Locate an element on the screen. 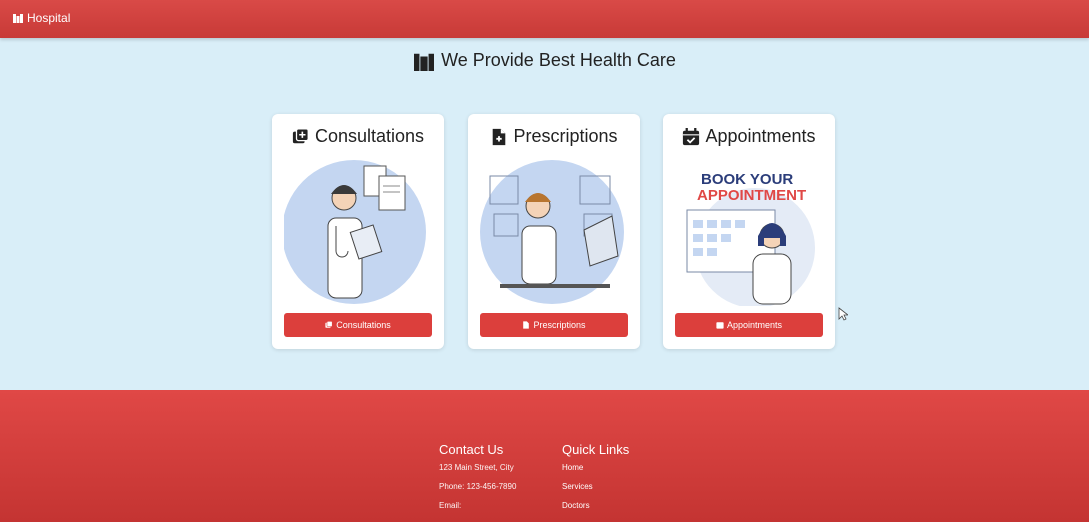 This screenshot has width=1089, height=522. footer-email: Email: is located at coordinates (450, 505).